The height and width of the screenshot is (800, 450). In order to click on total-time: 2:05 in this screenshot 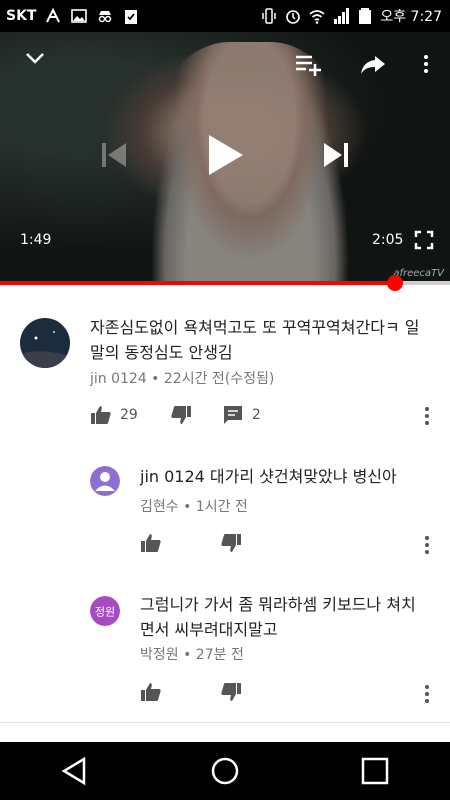, I will do `click(388, 240)`.